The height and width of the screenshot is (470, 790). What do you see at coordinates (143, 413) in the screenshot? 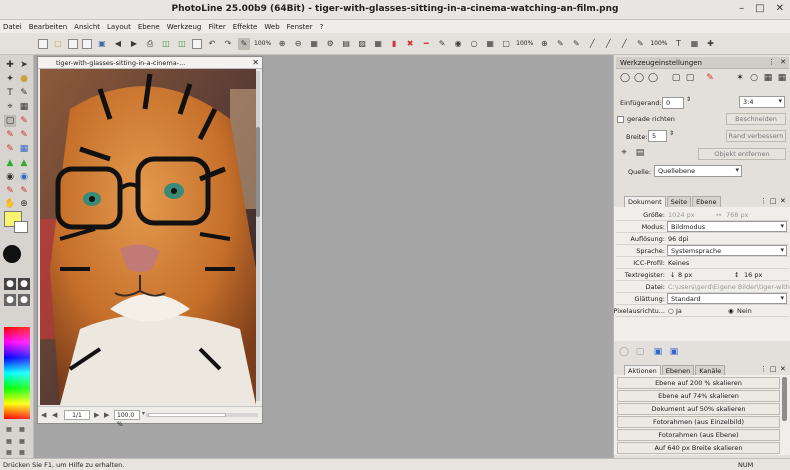
I see `zoom-dropdown-icon: ▾` at bounding box center [143, 413].